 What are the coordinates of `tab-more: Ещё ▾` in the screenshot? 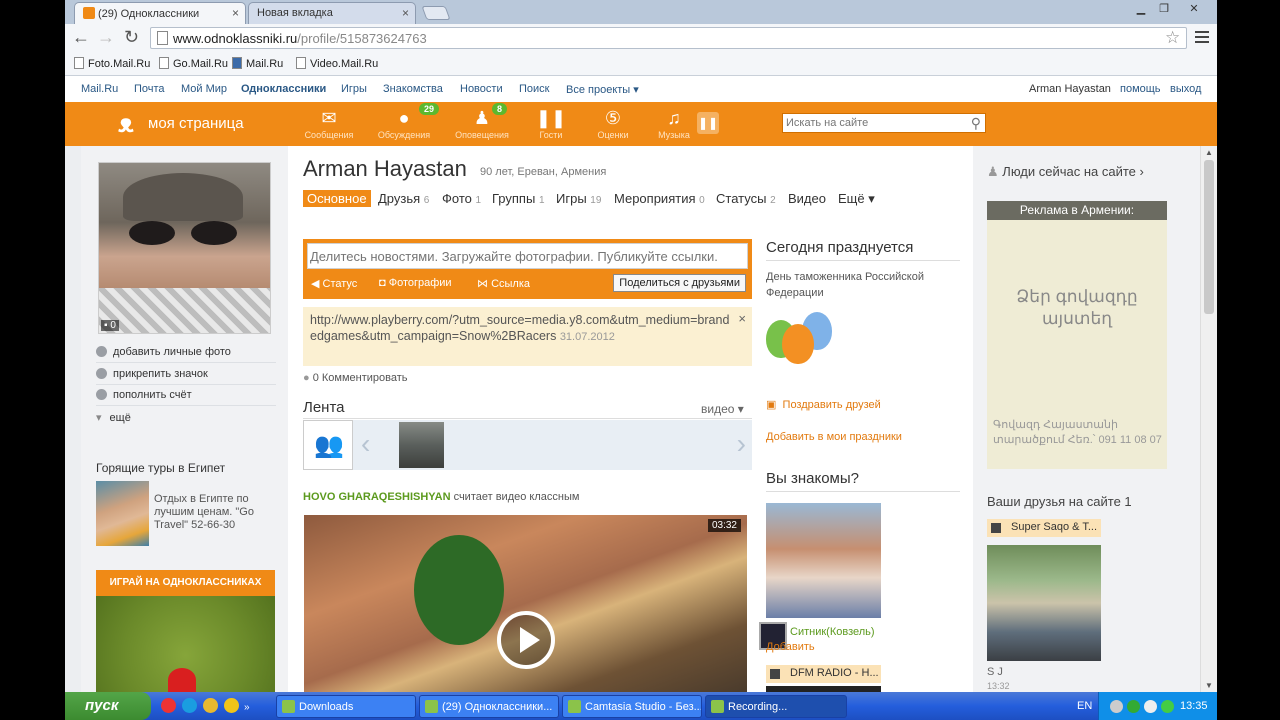 It's located at (856, 199).